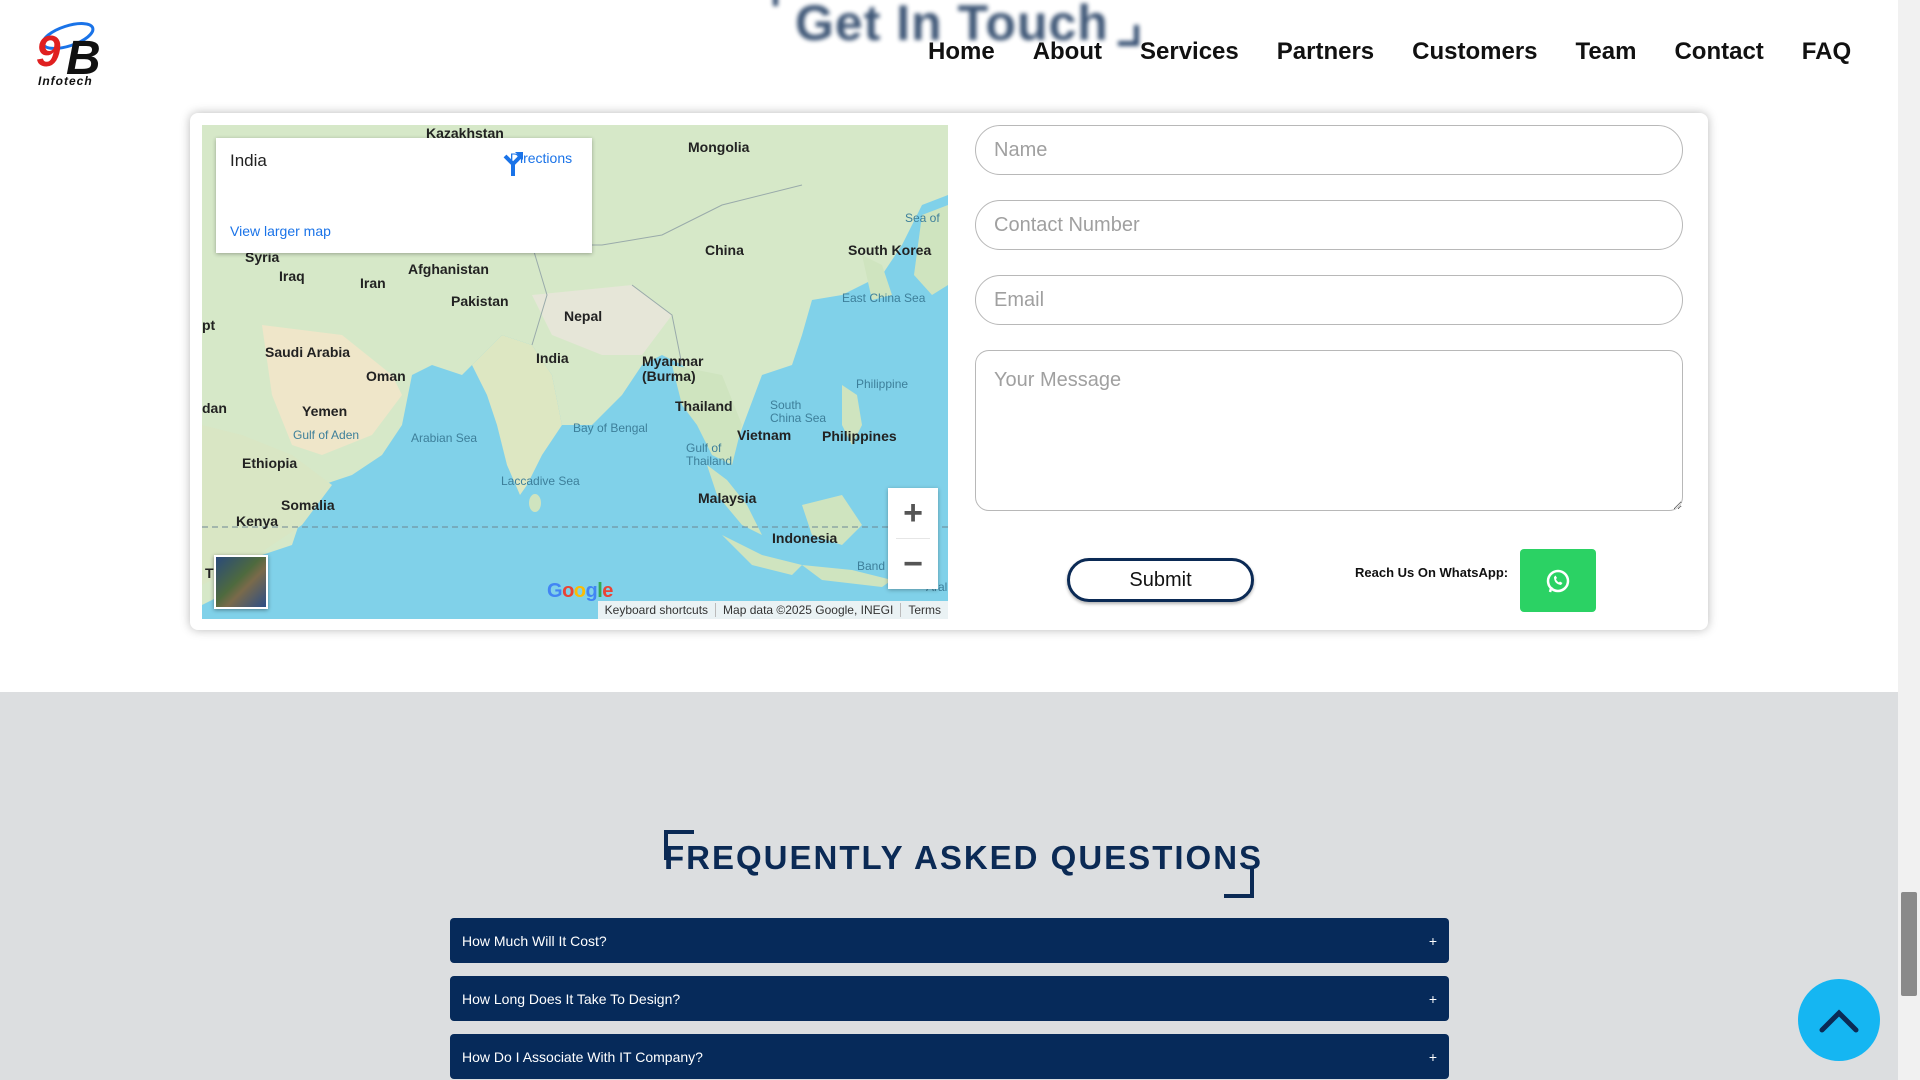 The image size is (1920, 1080). What do you see at coordinates (724, 250) in the screenshot?
I see `map-label-china: China` at bounding box center [724, 250].